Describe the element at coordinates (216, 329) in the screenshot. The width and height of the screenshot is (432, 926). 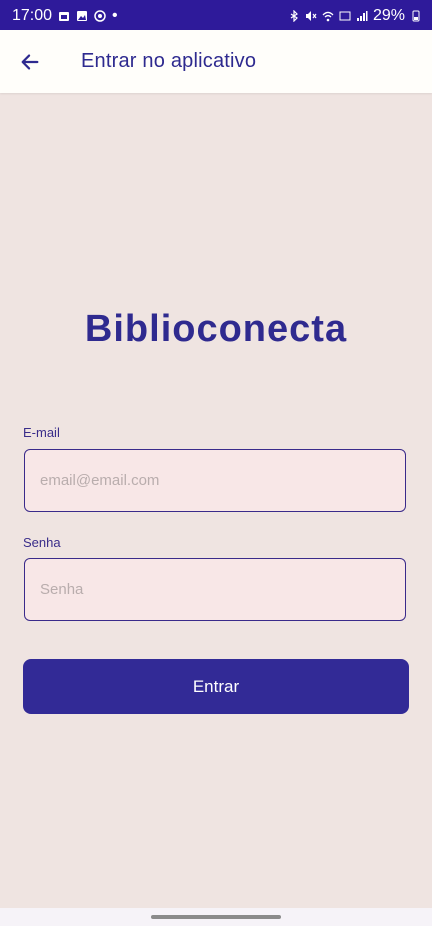
I see `brand-logo-text: Biblioconecta` at that location.